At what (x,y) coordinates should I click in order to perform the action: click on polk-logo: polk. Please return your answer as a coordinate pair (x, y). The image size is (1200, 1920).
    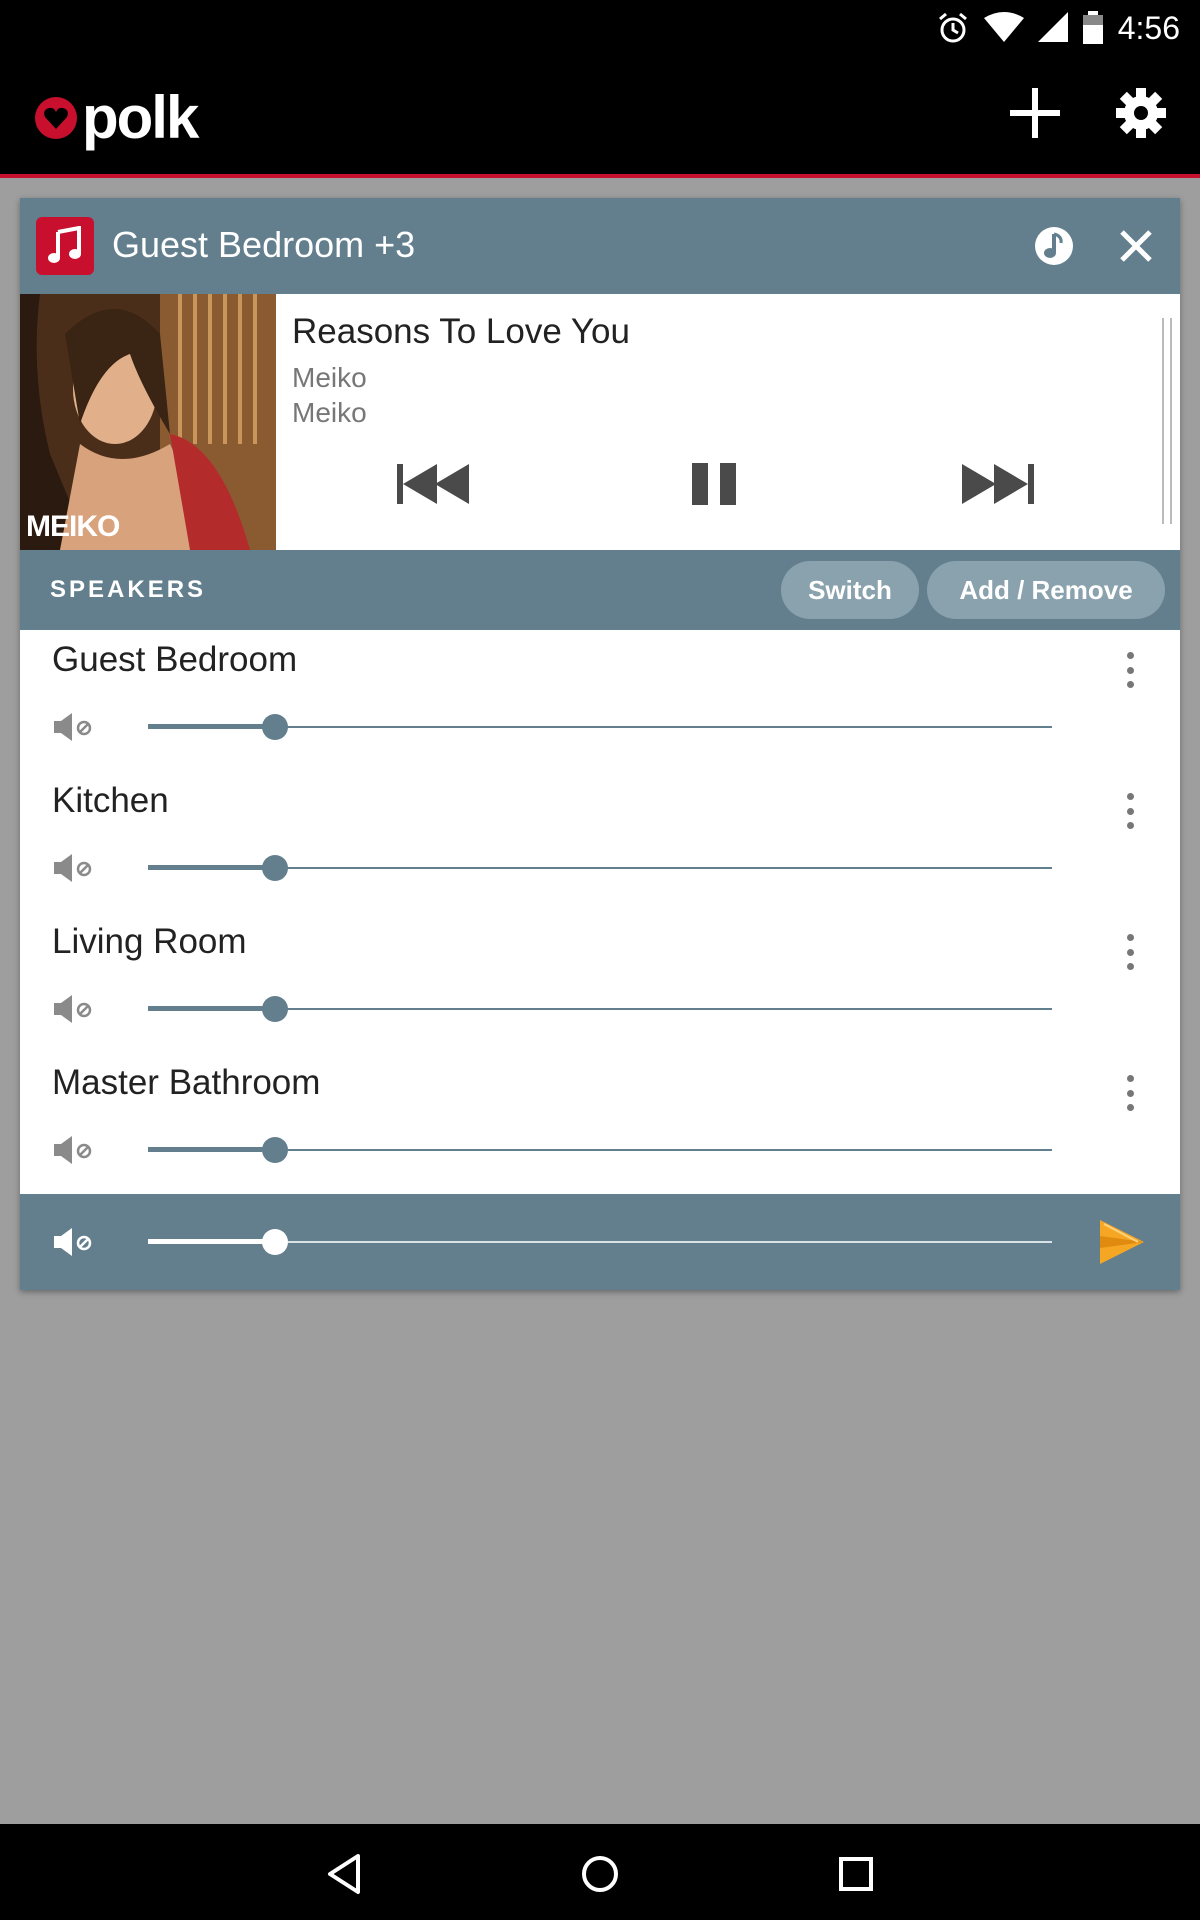
    Looking at the image, I should click on (116, 117).